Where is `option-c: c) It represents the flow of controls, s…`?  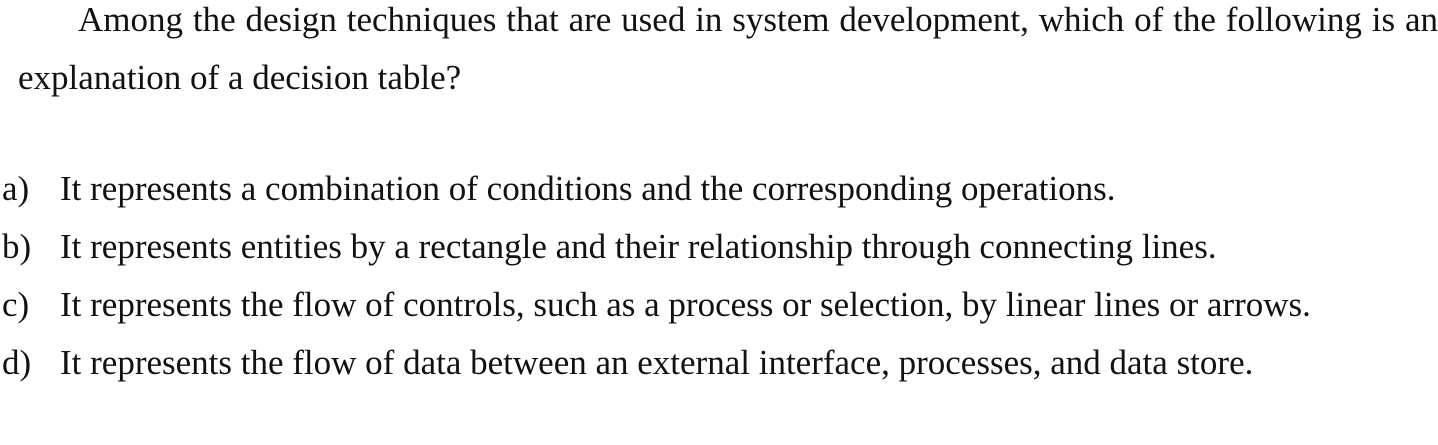
option-c: c) It represents the flow of controls, s… is located at coordinates (719, 305).